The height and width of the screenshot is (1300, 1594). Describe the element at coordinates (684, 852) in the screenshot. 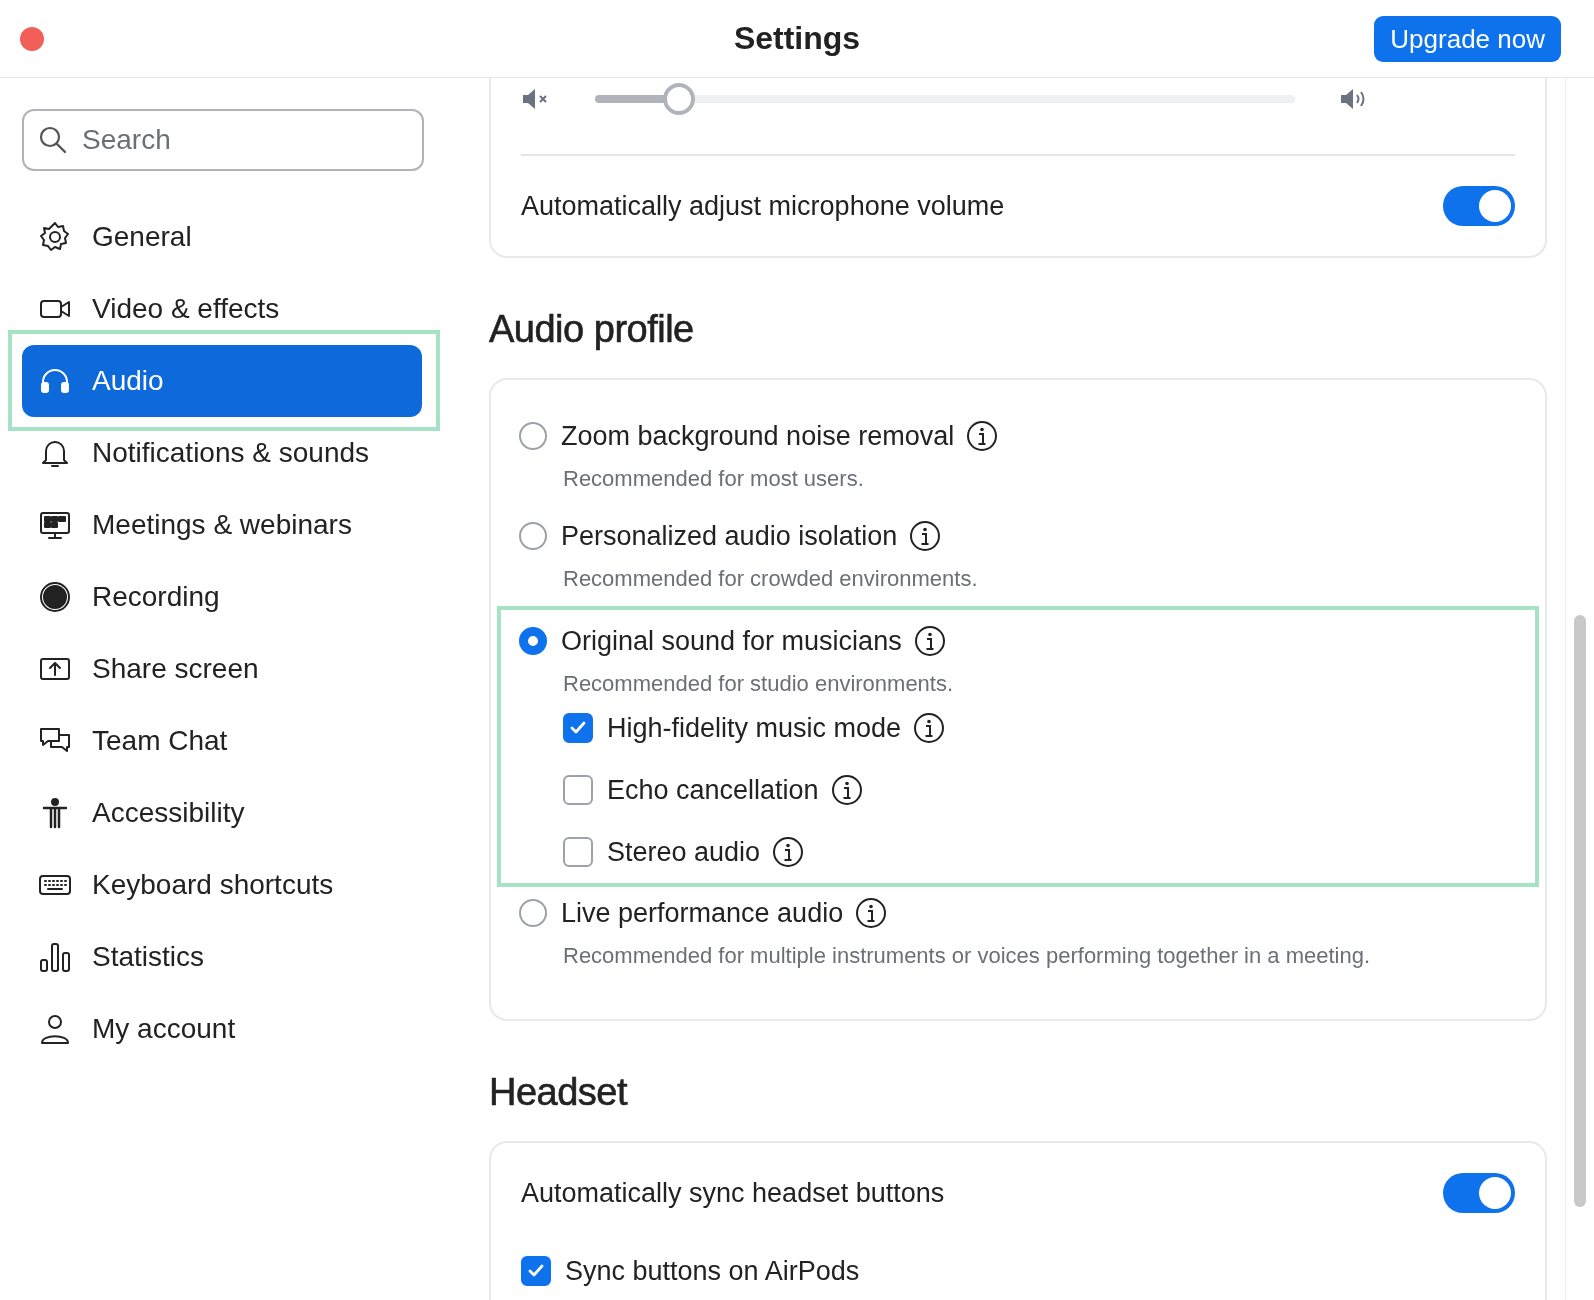

I see `checkbox-label: Stereo audio` at that location.